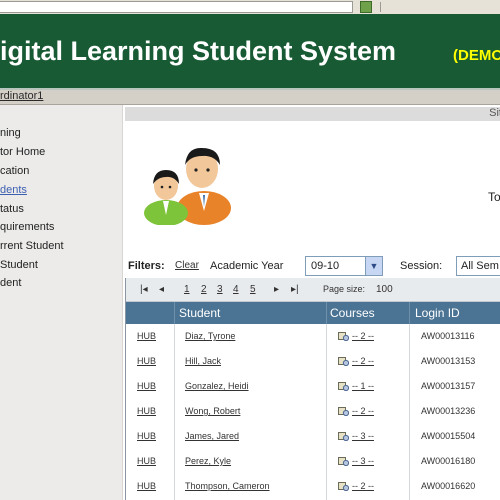  Describe the element at coordinates (448, 436) in the screenshot. I see `login-id: AW00015504` at that location.